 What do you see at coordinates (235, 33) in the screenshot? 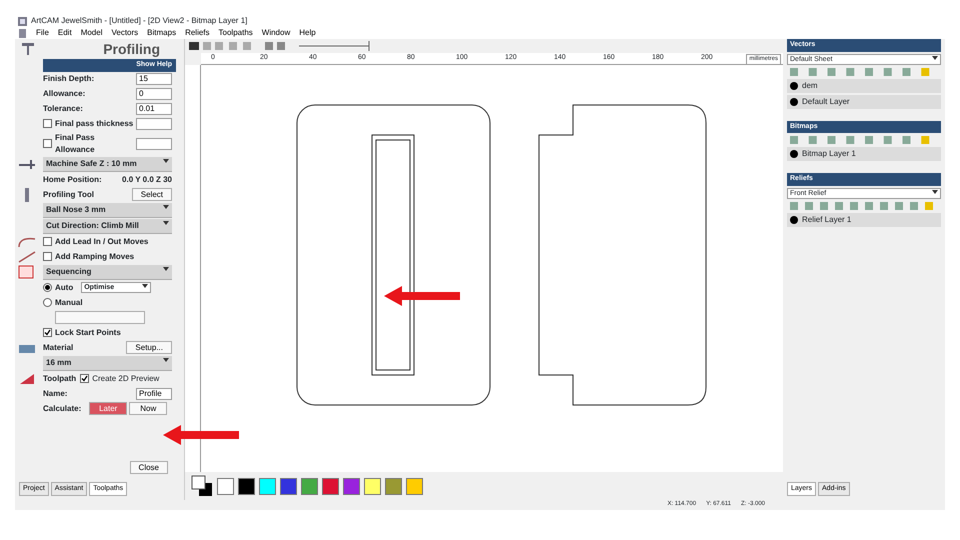
I see `menu-item: Toolpaths` at bounding box center [235, 33].